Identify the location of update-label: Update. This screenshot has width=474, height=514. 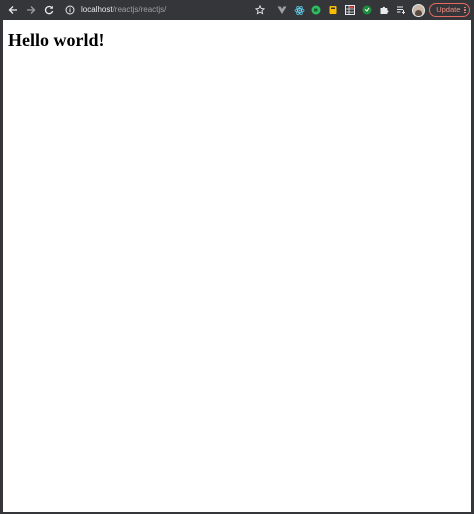
(448, 9).